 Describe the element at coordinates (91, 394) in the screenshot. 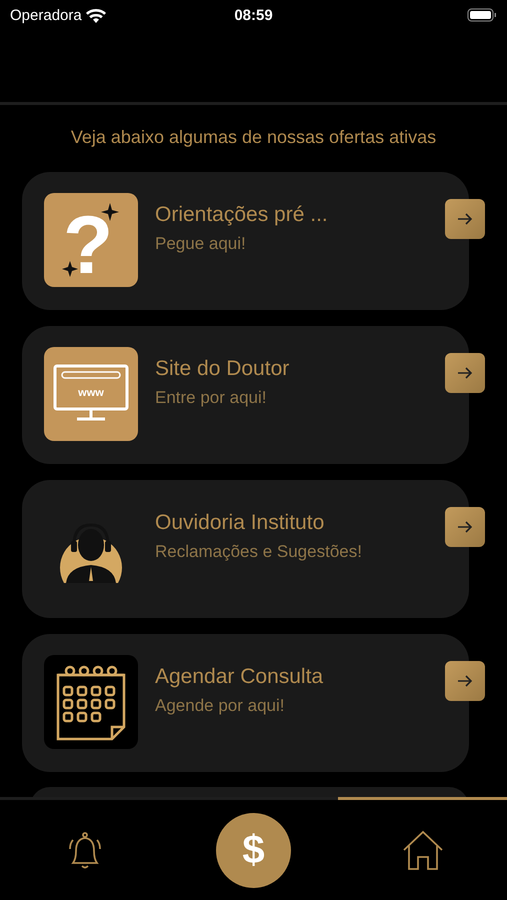

I see `monitor-icon: www` at that location.